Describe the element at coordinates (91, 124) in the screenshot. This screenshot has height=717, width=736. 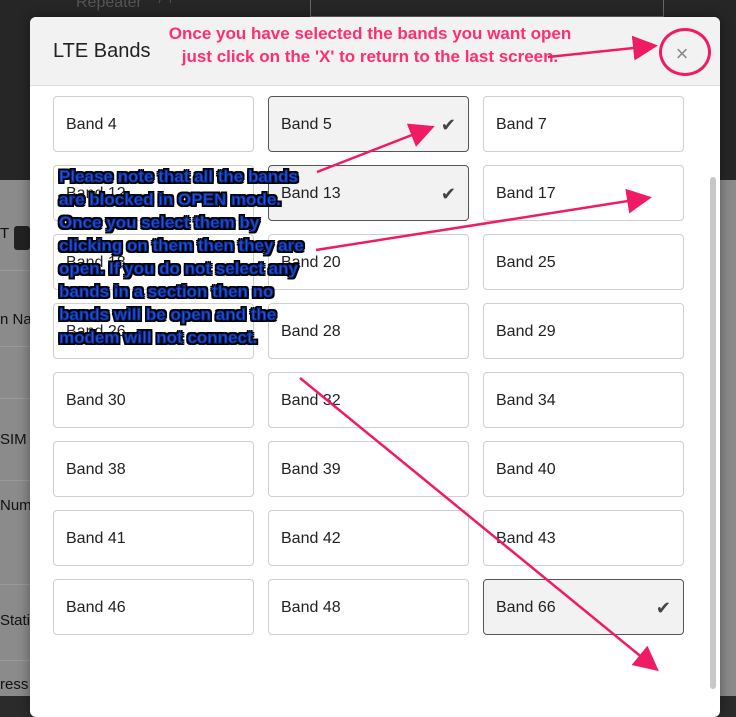
I see `band-label: Band 4` at that location.